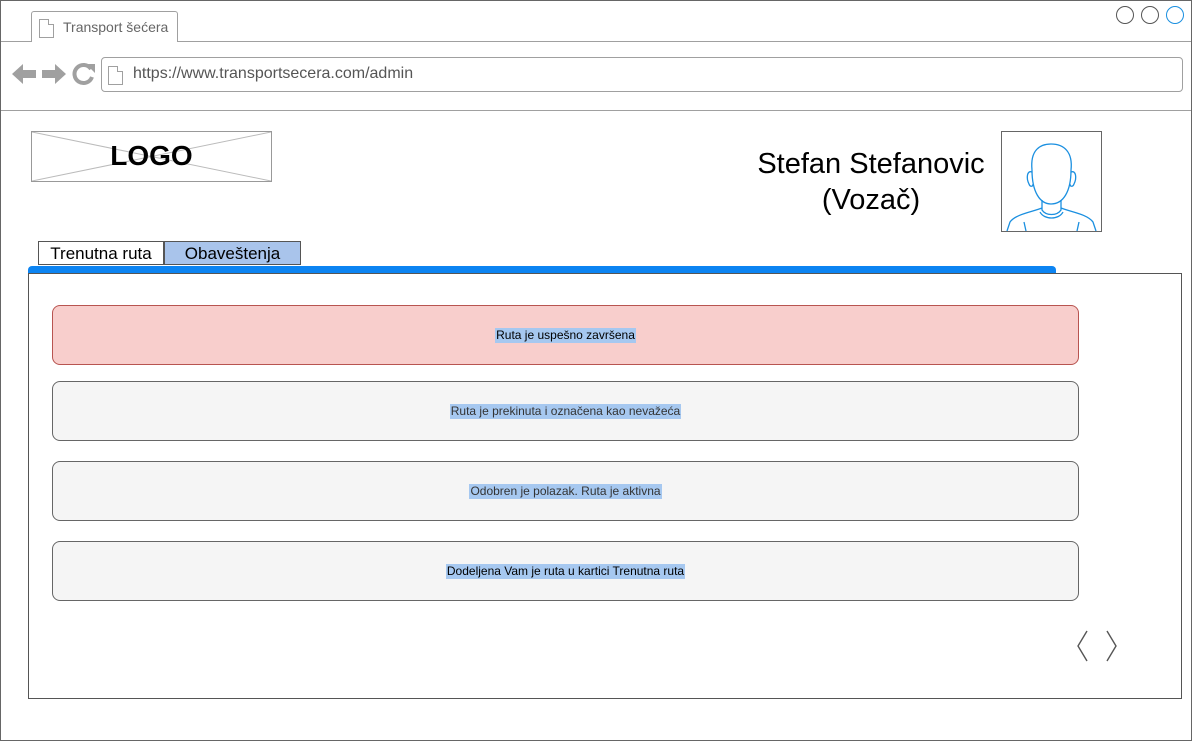 Image resolution: width=1192 pixels, height=741 pixels. I want to click on user-name: Stefan Stefanovic, so click(871, 164).